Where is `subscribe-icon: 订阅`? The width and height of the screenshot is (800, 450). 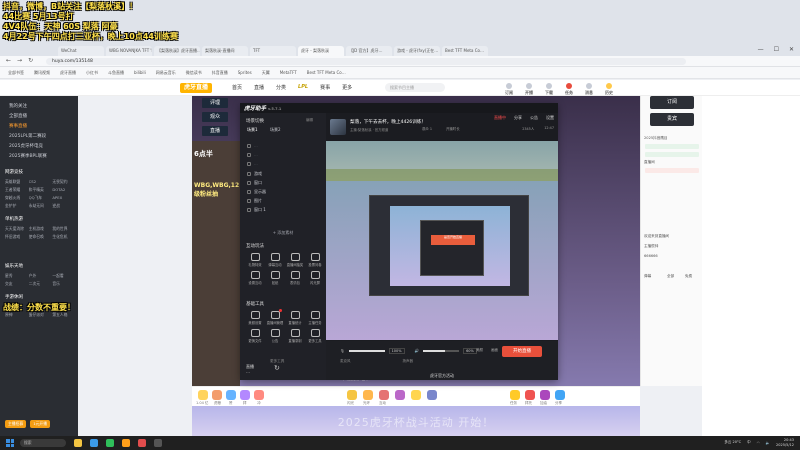 subscribe-icon: 订阅 is located at coordinates (509, 89).